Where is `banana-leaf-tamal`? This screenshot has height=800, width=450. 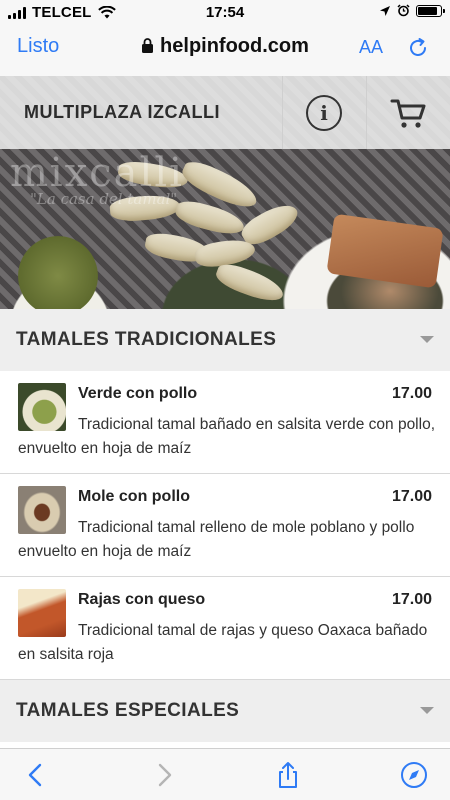 banana-leaf-tamal is located at coordinates (385, 251).